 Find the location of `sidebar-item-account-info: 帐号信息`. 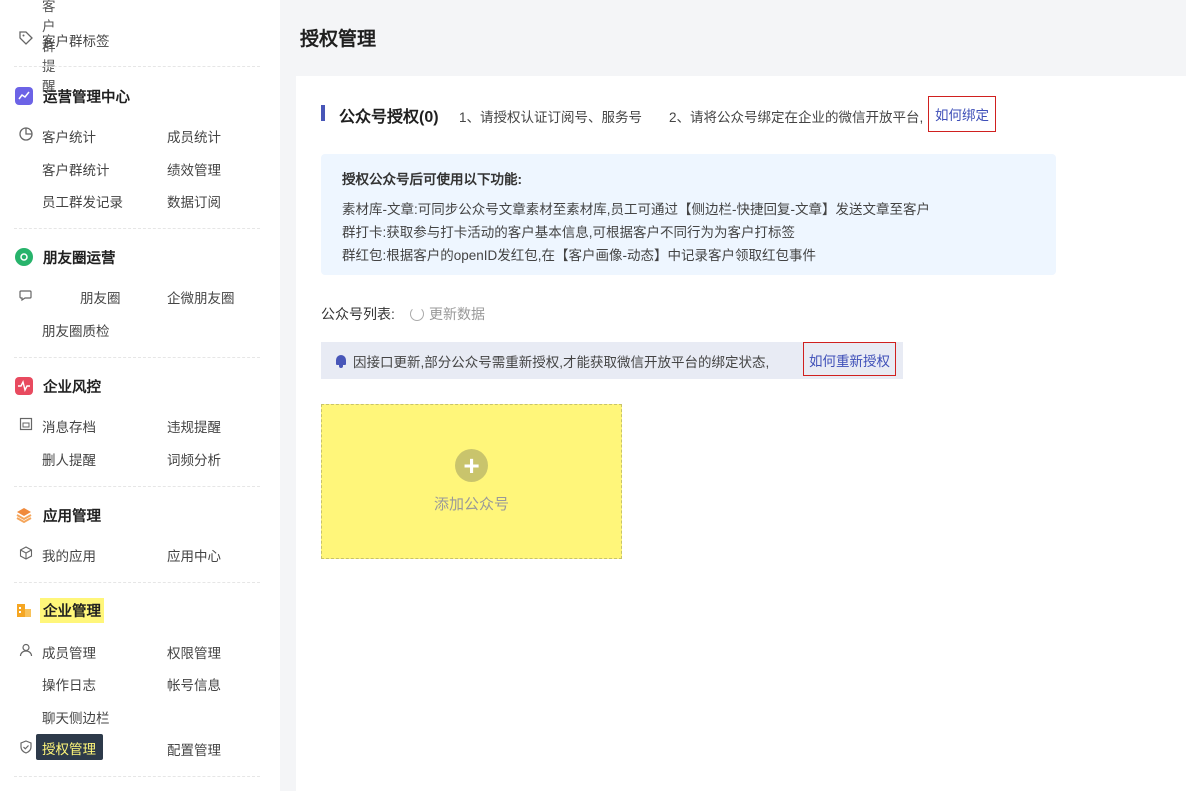

sidebar-item-account-info: 帐号信息 is located at coordinates (194, 684).